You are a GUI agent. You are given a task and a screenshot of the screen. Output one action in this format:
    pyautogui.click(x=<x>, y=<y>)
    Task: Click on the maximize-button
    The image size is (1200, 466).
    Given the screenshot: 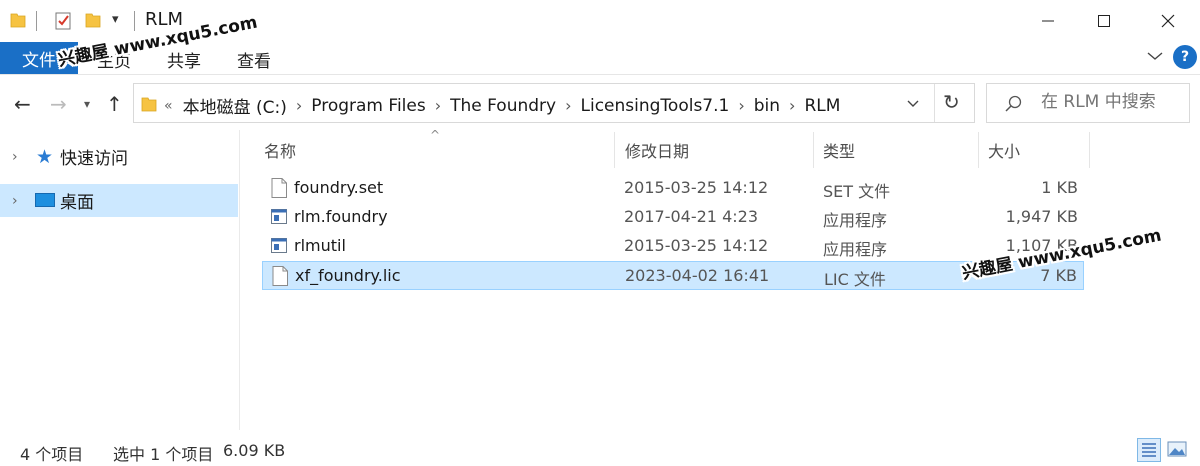 What is the action you would take?
    pyautogui.click(x=1104, y=21)
    